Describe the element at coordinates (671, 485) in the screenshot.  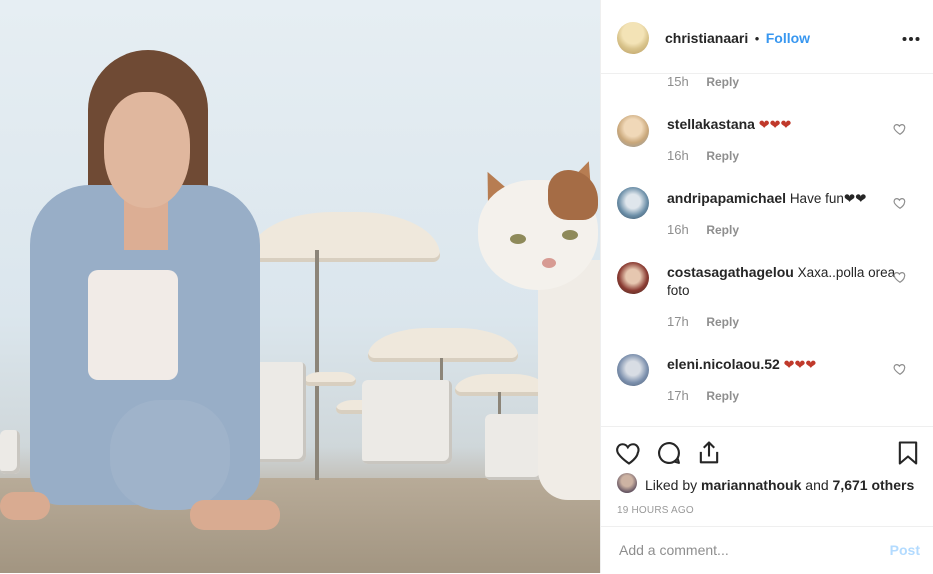
I see `likes-prefix: Liked by` at that location.